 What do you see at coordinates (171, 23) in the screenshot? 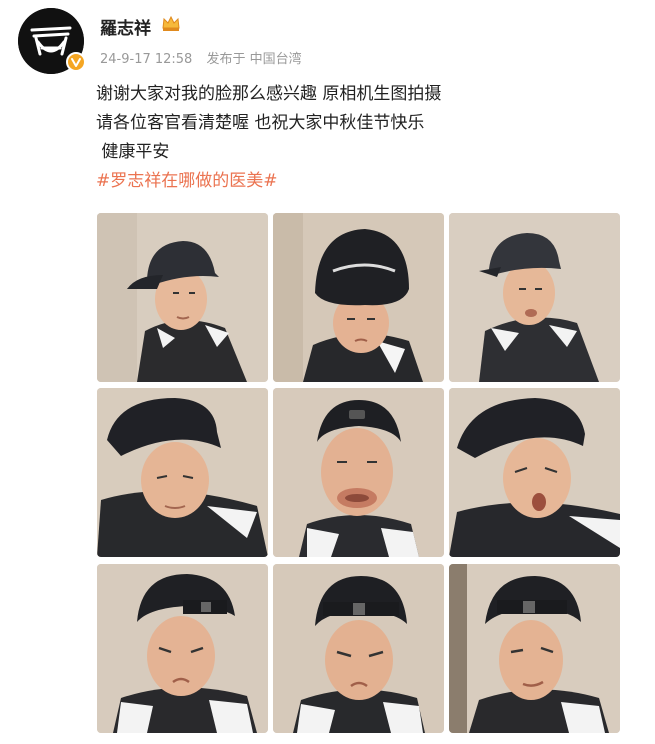
I see `crown-icon` at bounding box center [171, 23].